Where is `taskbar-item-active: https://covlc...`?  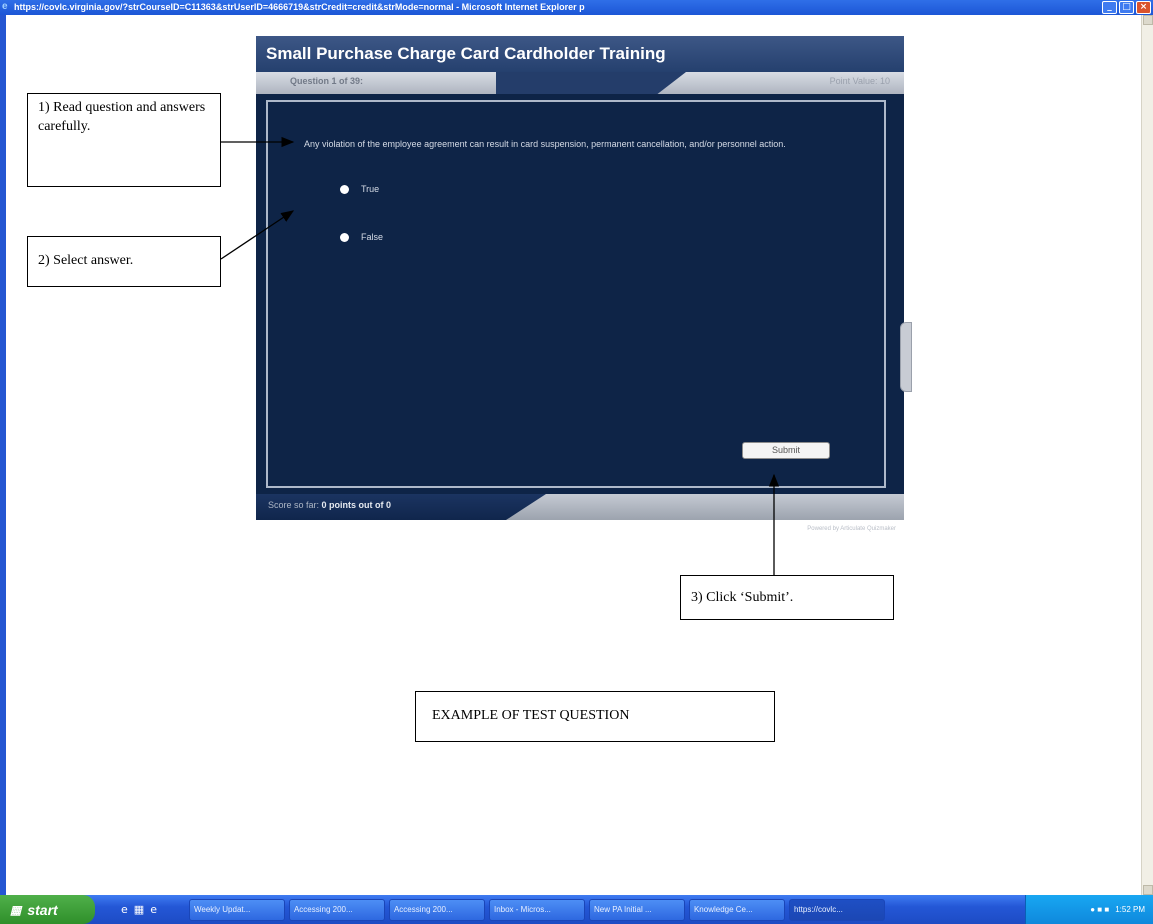 taskbar-item-active: https://covlc... is located at coordinates (836, 909).